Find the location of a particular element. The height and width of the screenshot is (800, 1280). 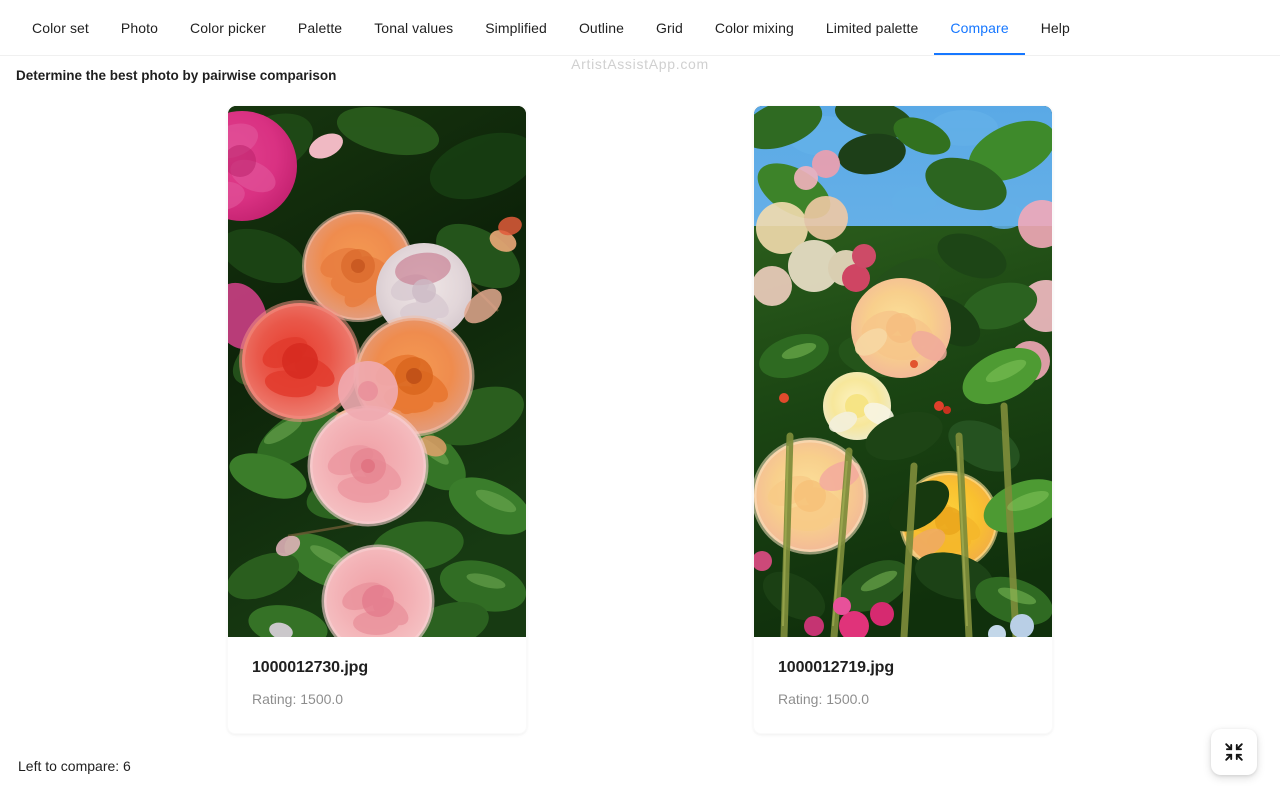

nav-tab-label: Color set is located at coordinates (60, 27).